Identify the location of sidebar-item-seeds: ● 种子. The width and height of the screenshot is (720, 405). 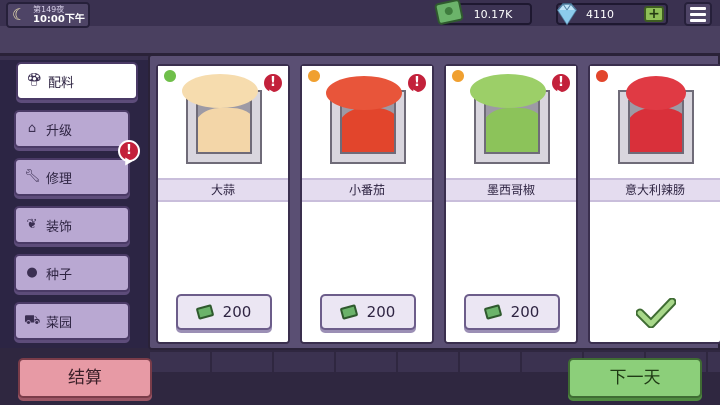
(72, 273).